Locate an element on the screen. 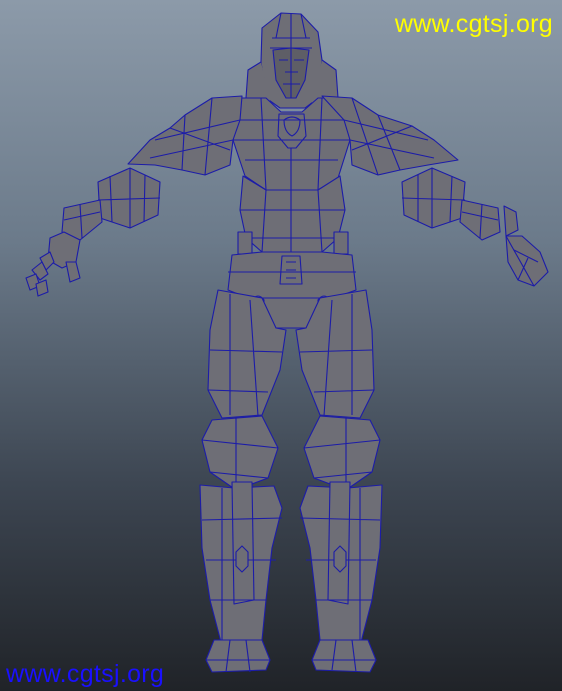 This screenshot has width=562, height=691. left-hand is located at coordinates (53, 264).